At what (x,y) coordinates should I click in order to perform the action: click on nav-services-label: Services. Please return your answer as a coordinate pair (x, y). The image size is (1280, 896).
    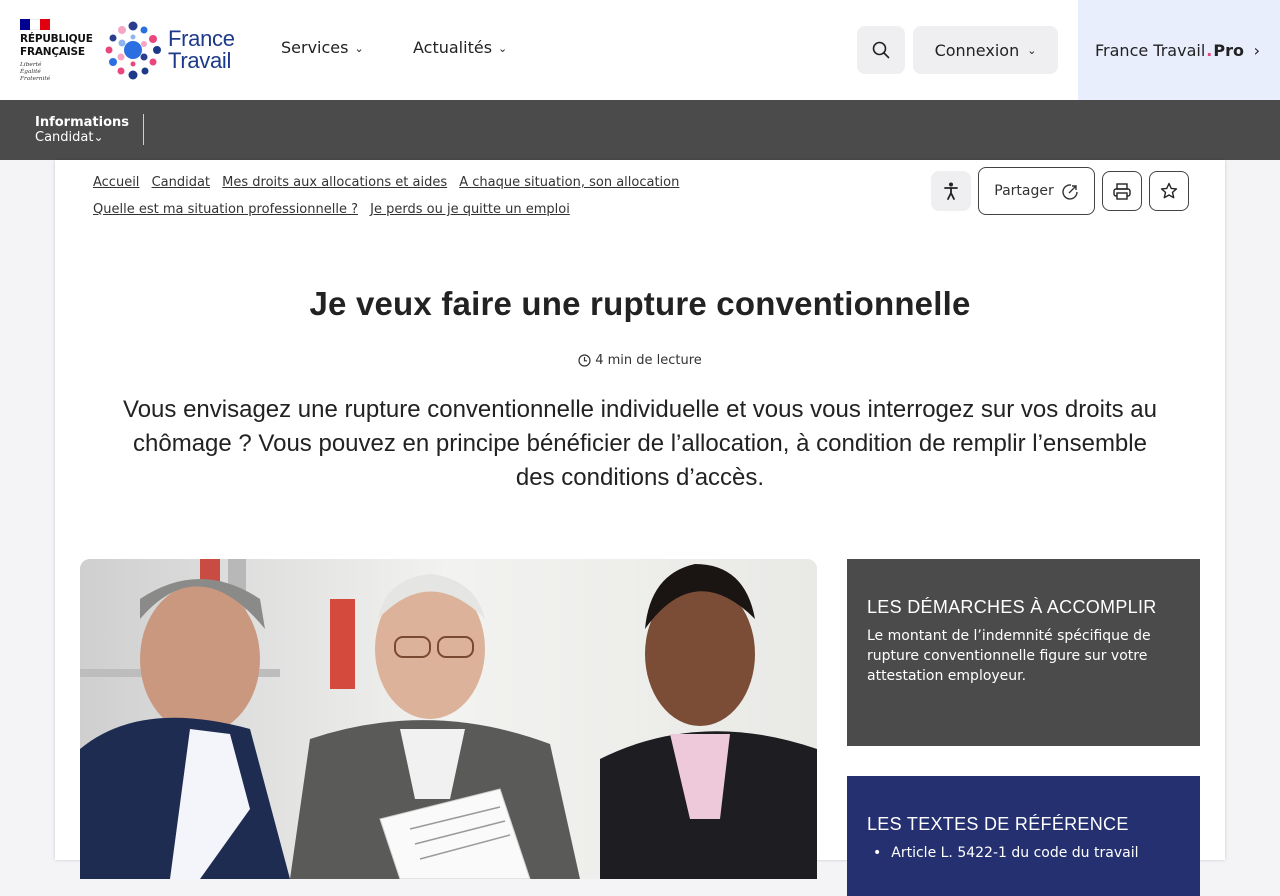
    Looking at the image, I should click on (315, 47).